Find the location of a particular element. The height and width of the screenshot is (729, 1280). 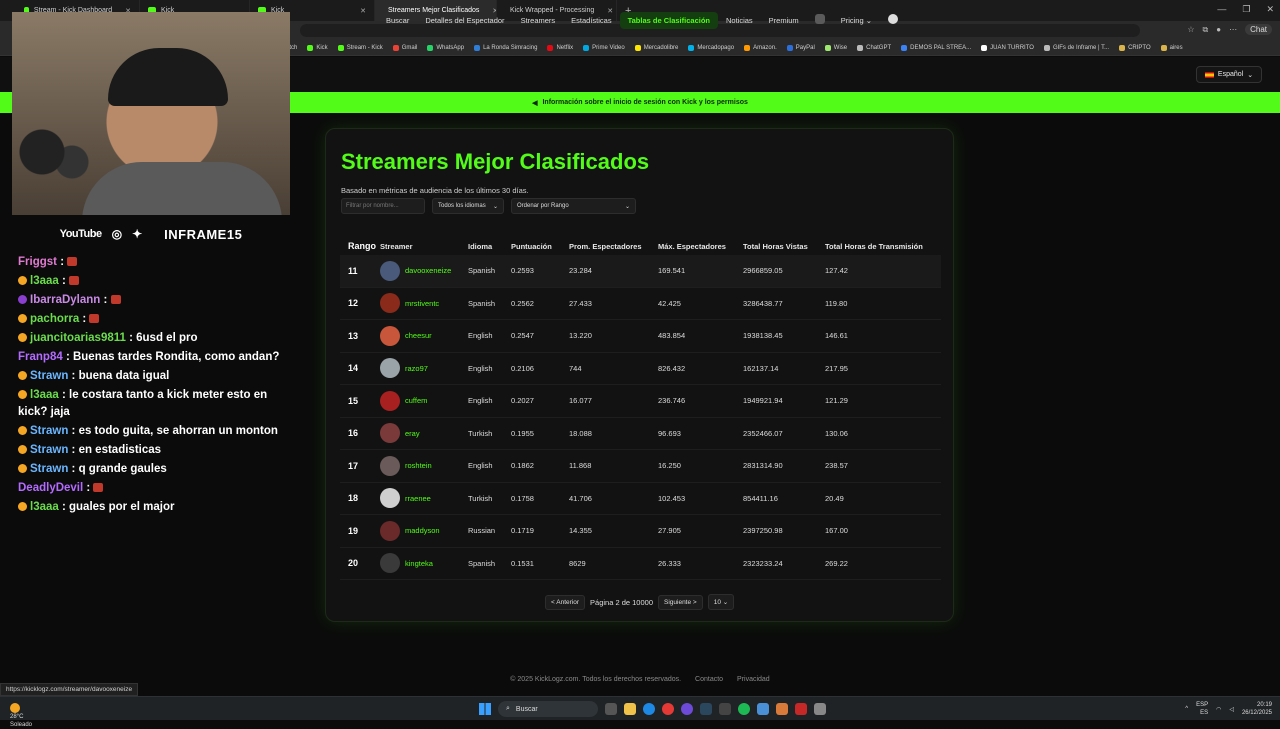

sort-select: Ordenar por Rango ⌄ is located at coordinates (573, 206).